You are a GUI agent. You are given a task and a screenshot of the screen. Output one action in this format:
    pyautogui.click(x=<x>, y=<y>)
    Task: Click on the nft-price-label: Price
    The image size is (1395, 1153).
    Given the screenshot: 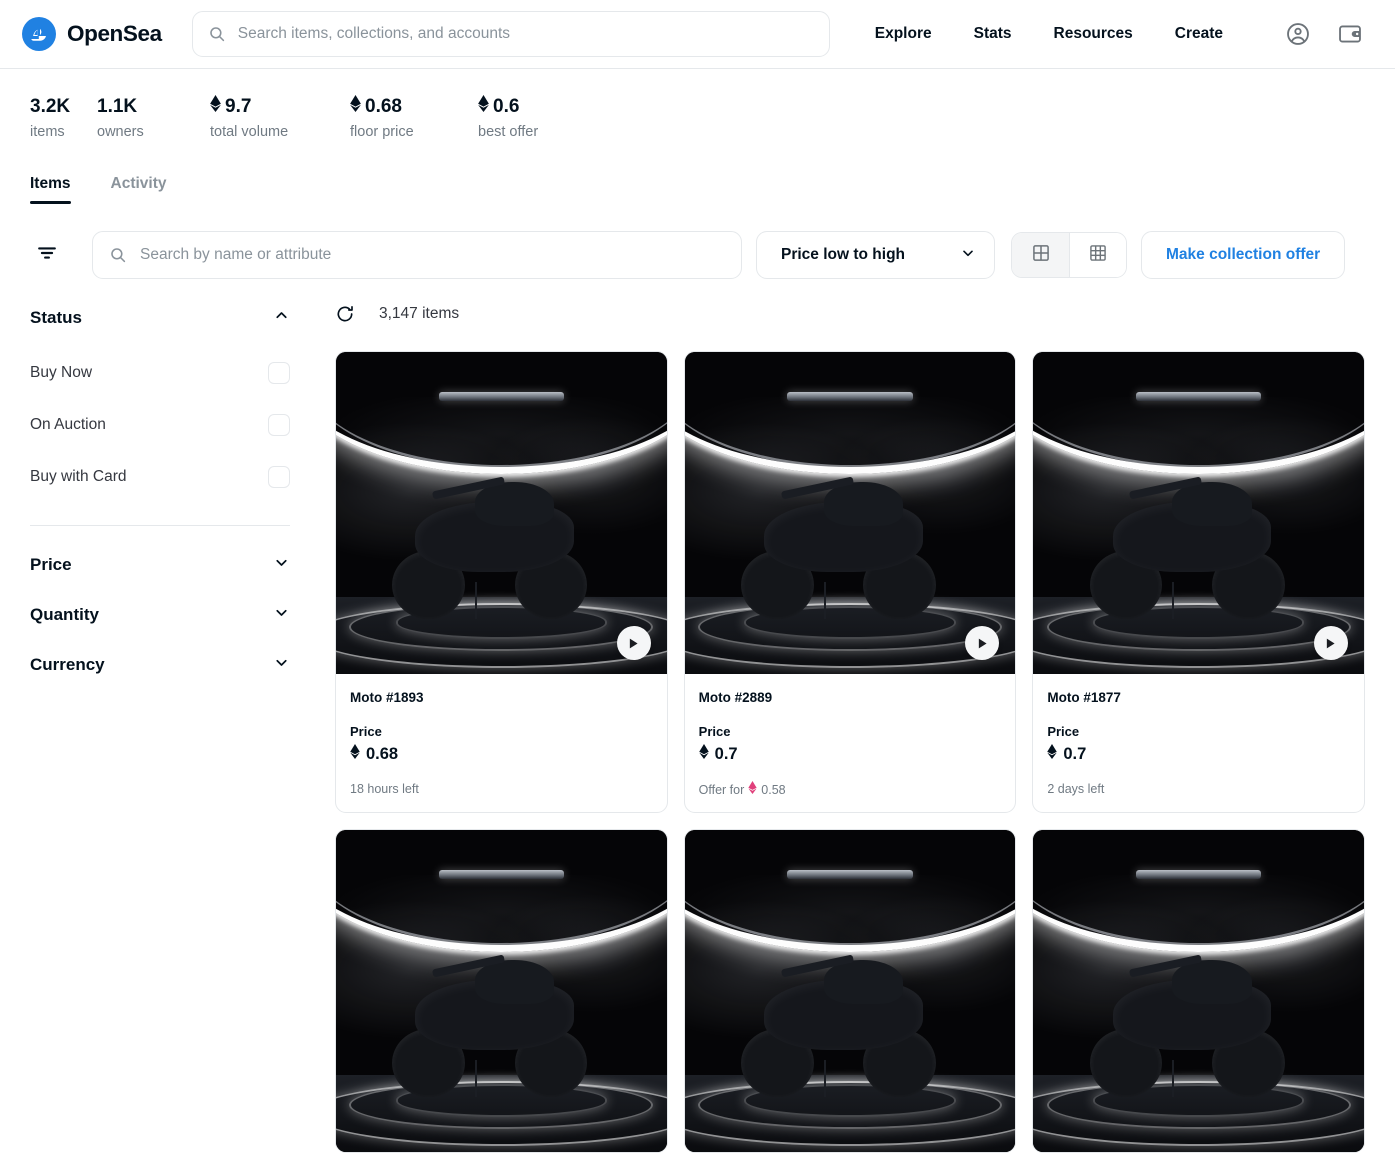 What is the action you would take?
    pyautogui.click(x=714, y=731)
    